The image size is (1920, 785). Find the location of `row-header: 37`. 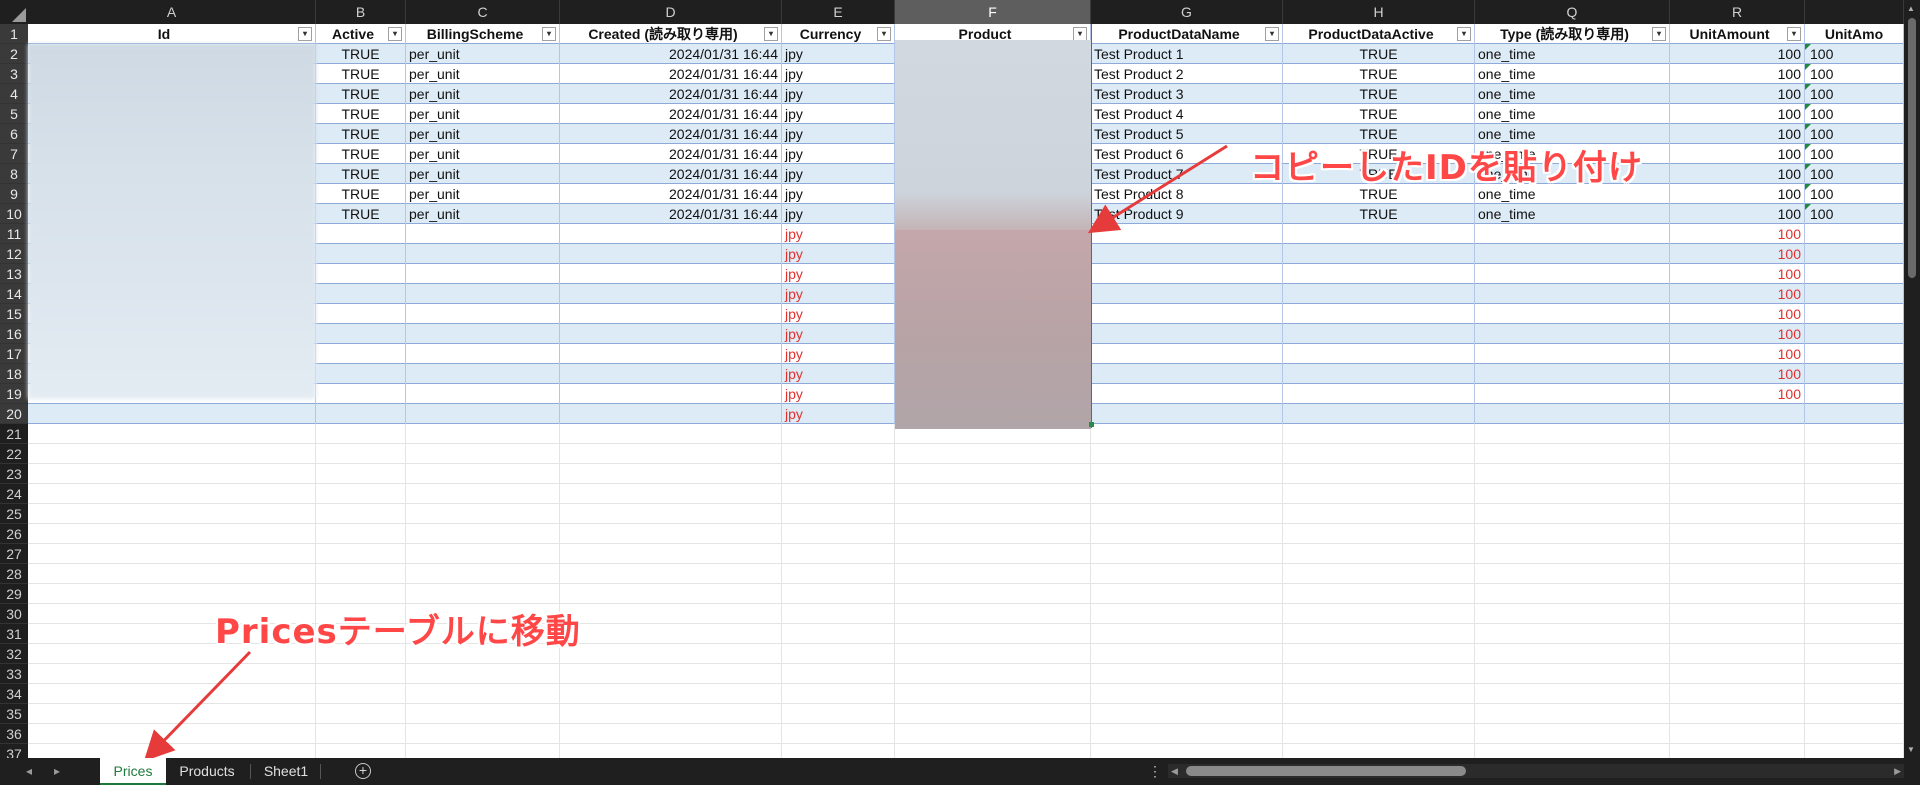

row-header: 37 is located at coordinates (14, 751).